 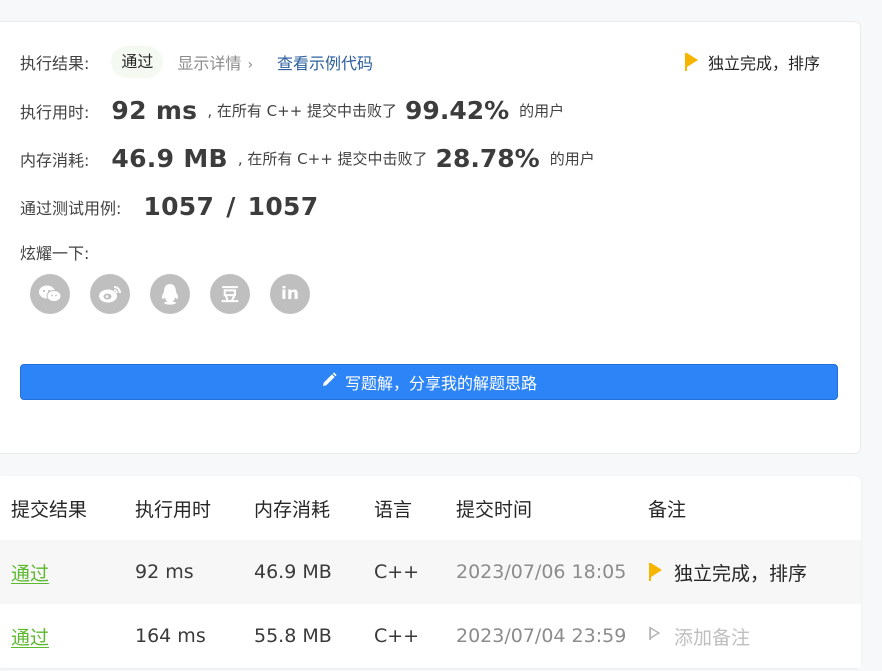 I want to click on testcases-label: 通过测试用例:, so click(x=71, y=208).